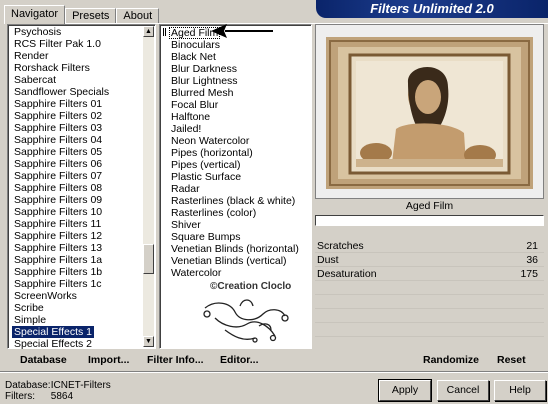  I want to click on category-item: Simple, so click(30, 320).